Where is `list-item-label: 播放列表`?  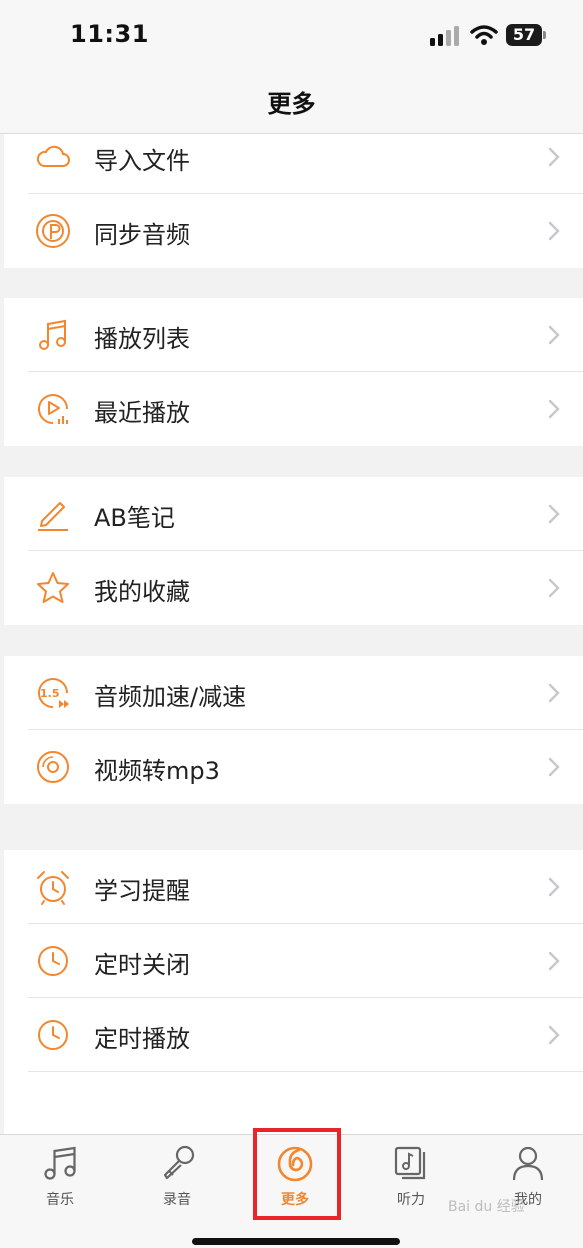 list-item-label: 播放列表 is located at coordinates (142, 339).